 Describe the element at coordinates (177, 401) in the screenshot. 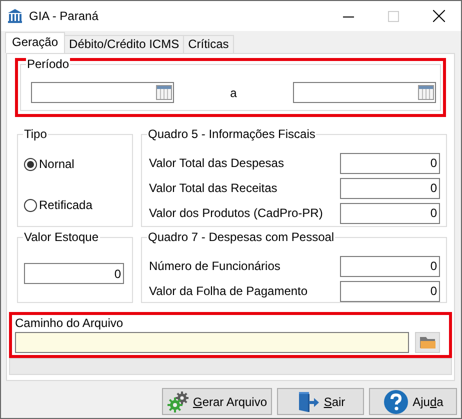

I see `gears-icon` at that location.